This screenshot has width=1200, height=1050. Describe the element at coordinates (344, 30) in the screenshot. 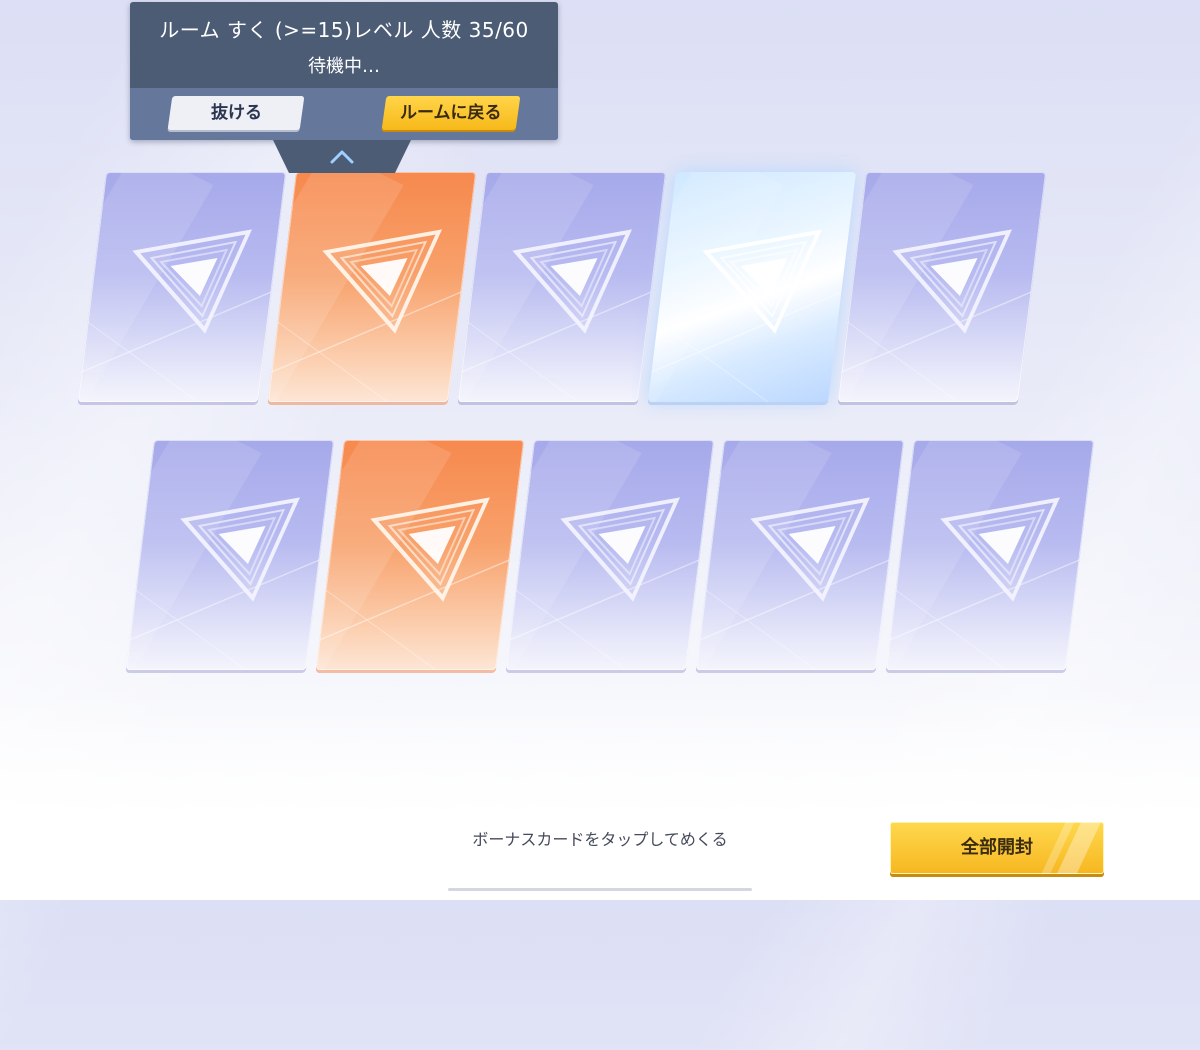

I see `room-info-text: ルーム すく (>=15)レベル 人数 35/60` at that location.